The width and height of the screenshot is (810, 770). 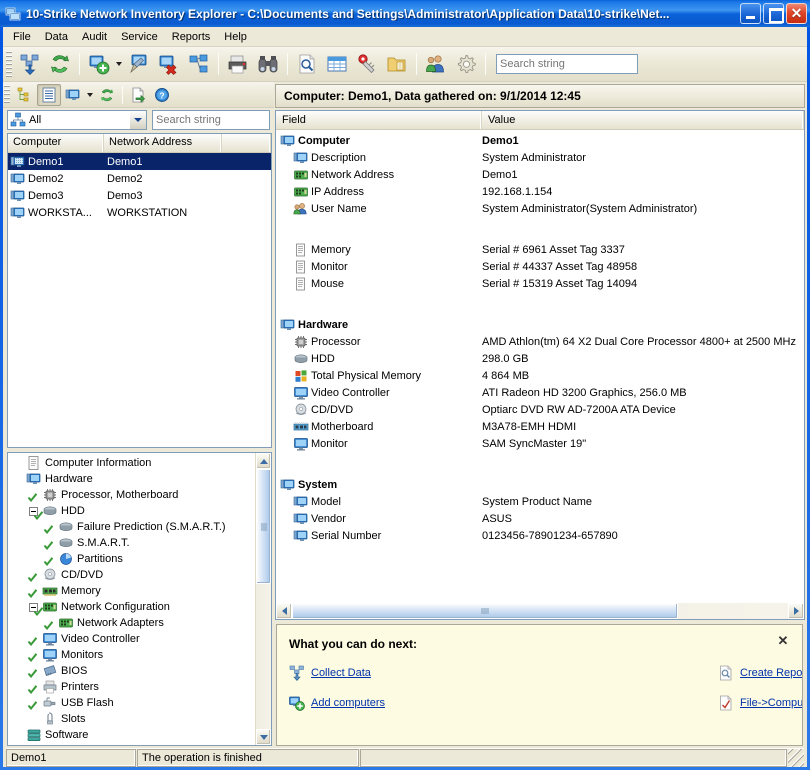 What do you see at coordinates (138, 95) in the screenshot?
I see `export-button` at bounding box center [138, 95].